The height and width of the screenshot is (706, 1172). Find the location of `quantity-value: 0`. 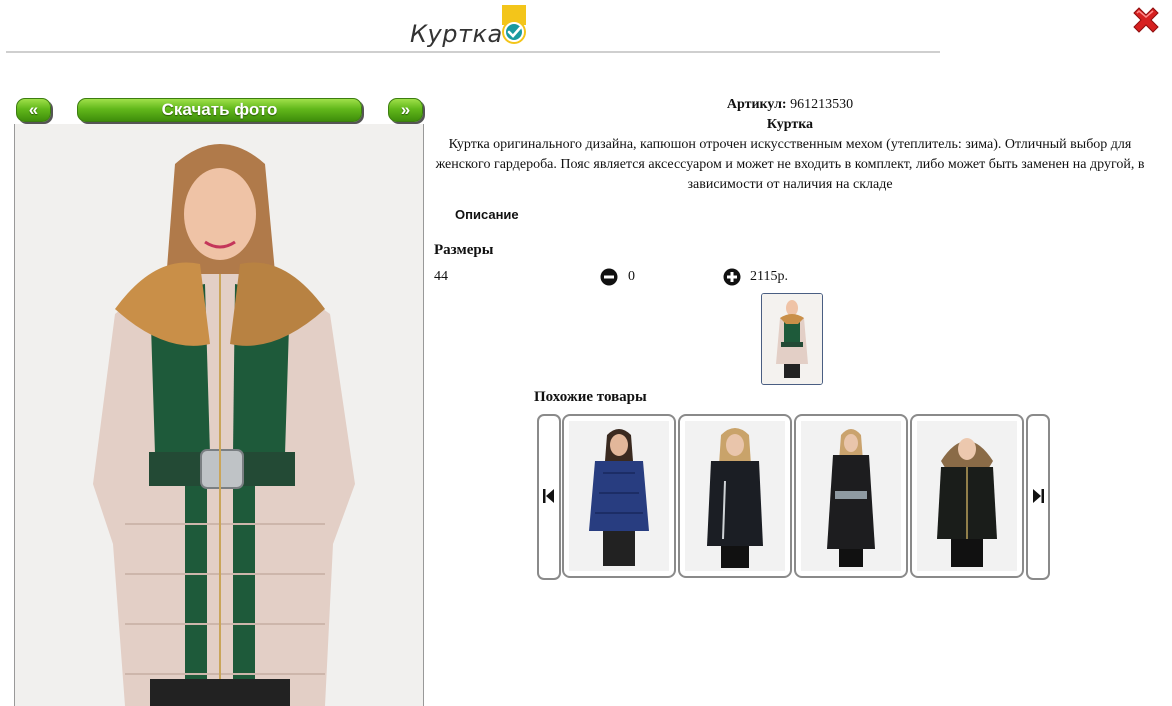

quantity-value: 0 is located at coordinates (631, 276).